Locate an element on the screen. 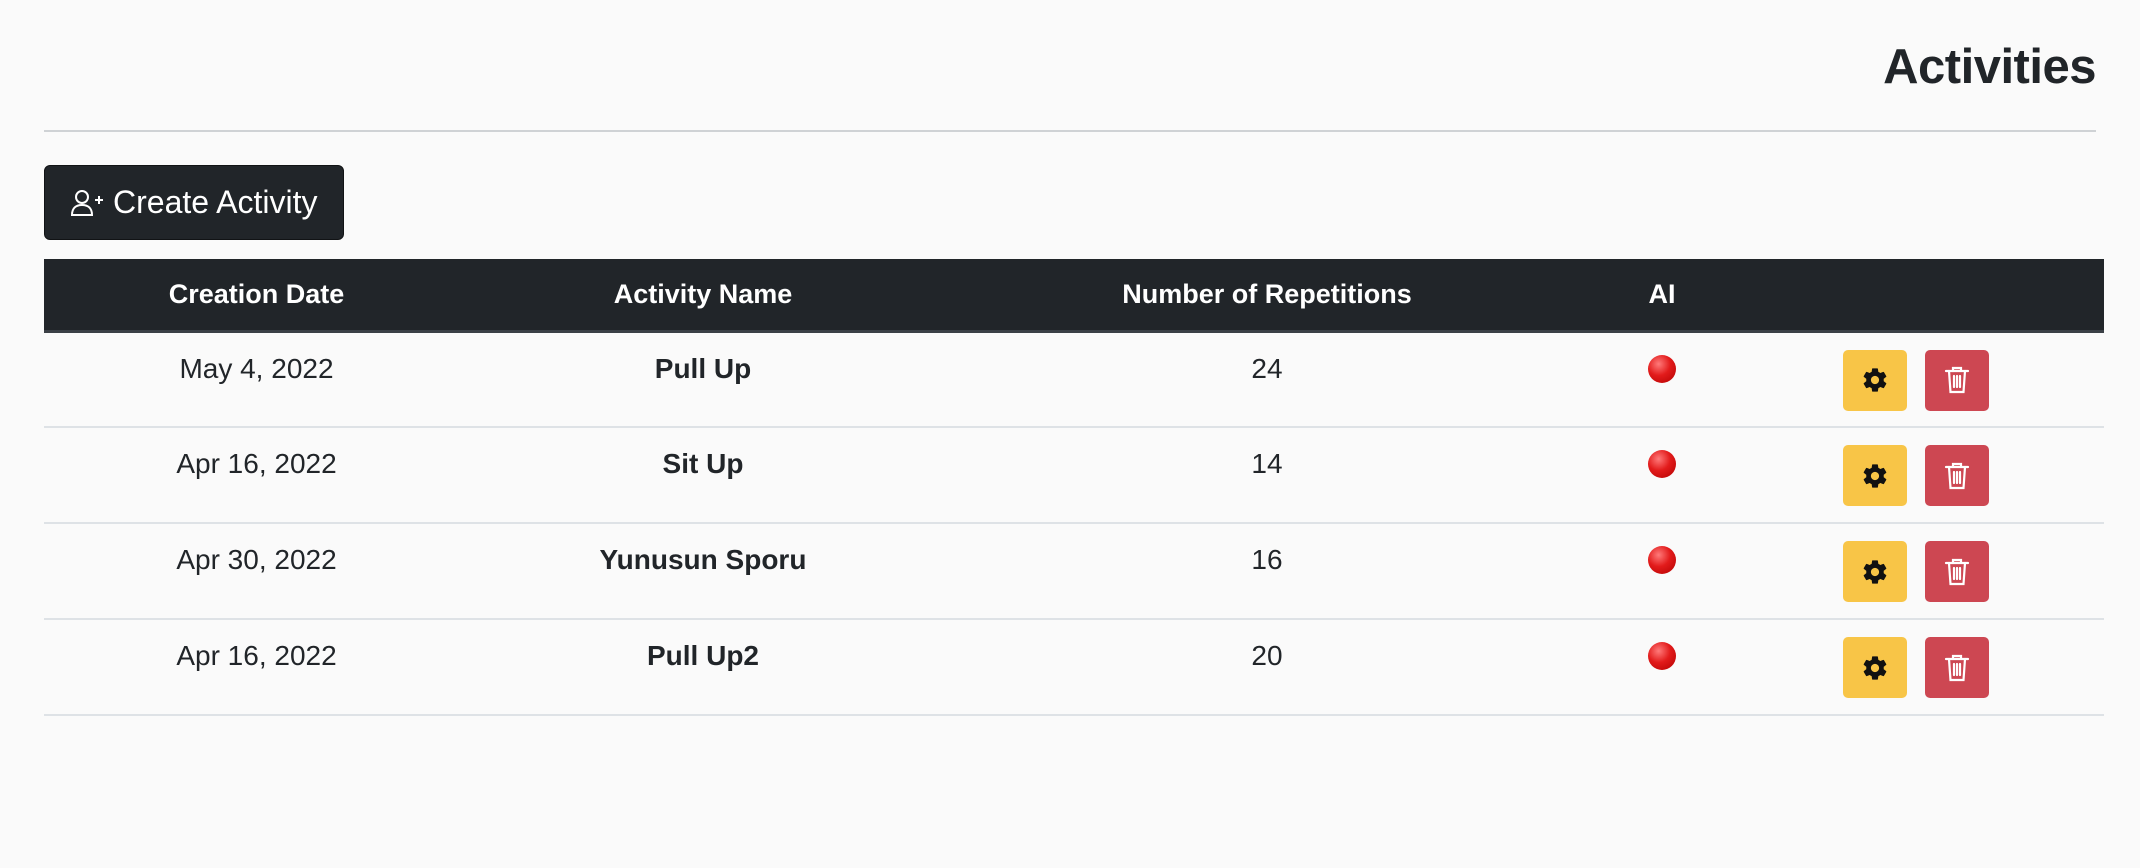  create-activity-label: Create Activity is located at coordinates (215, 202).